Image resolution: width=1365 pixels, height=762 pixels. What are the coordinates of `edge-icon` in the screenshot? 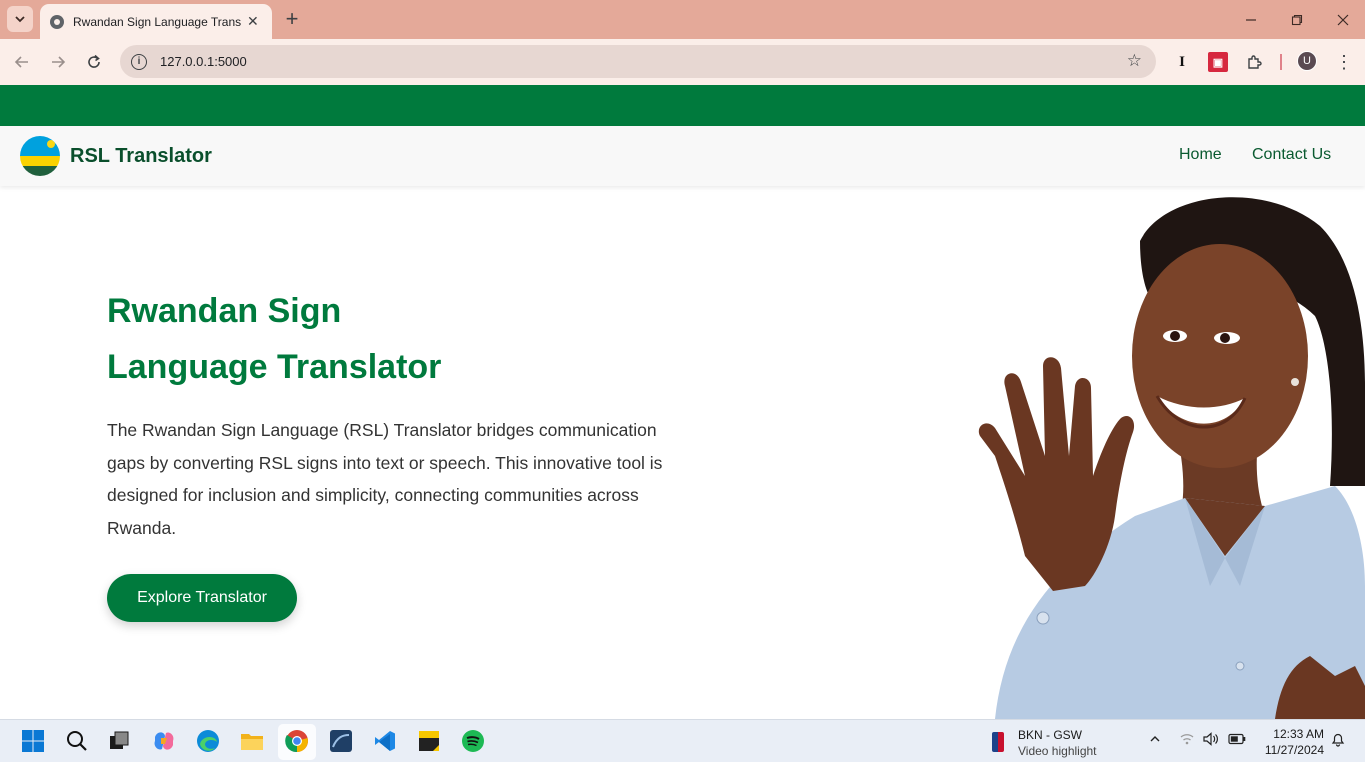 It's located at (208, 741).